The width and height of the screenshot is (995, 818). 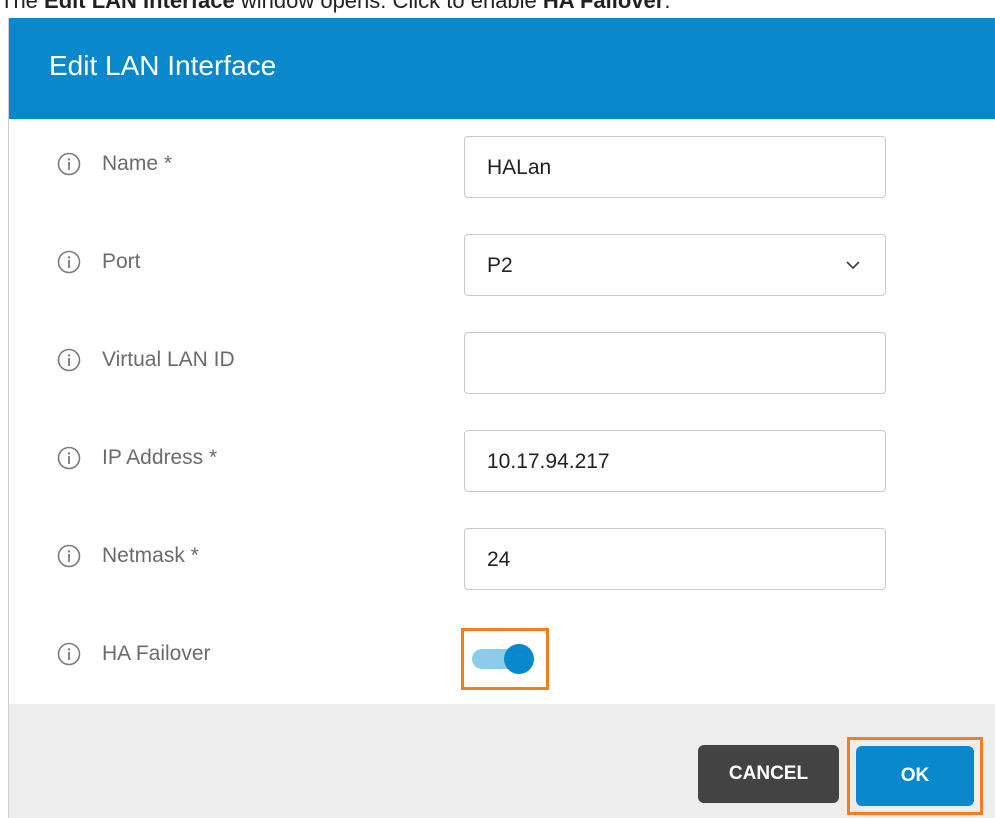 What do you see at coordinates (156, 653) in the screenshot?
I see `ha-failover-label: HA Failover` at bounding box center [156, 653].